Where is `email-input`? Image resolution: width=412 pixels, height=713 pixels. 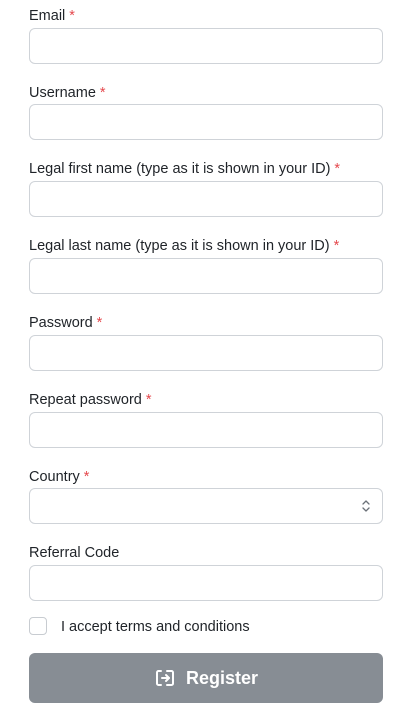 email-input is located at coordinates (206, 46).